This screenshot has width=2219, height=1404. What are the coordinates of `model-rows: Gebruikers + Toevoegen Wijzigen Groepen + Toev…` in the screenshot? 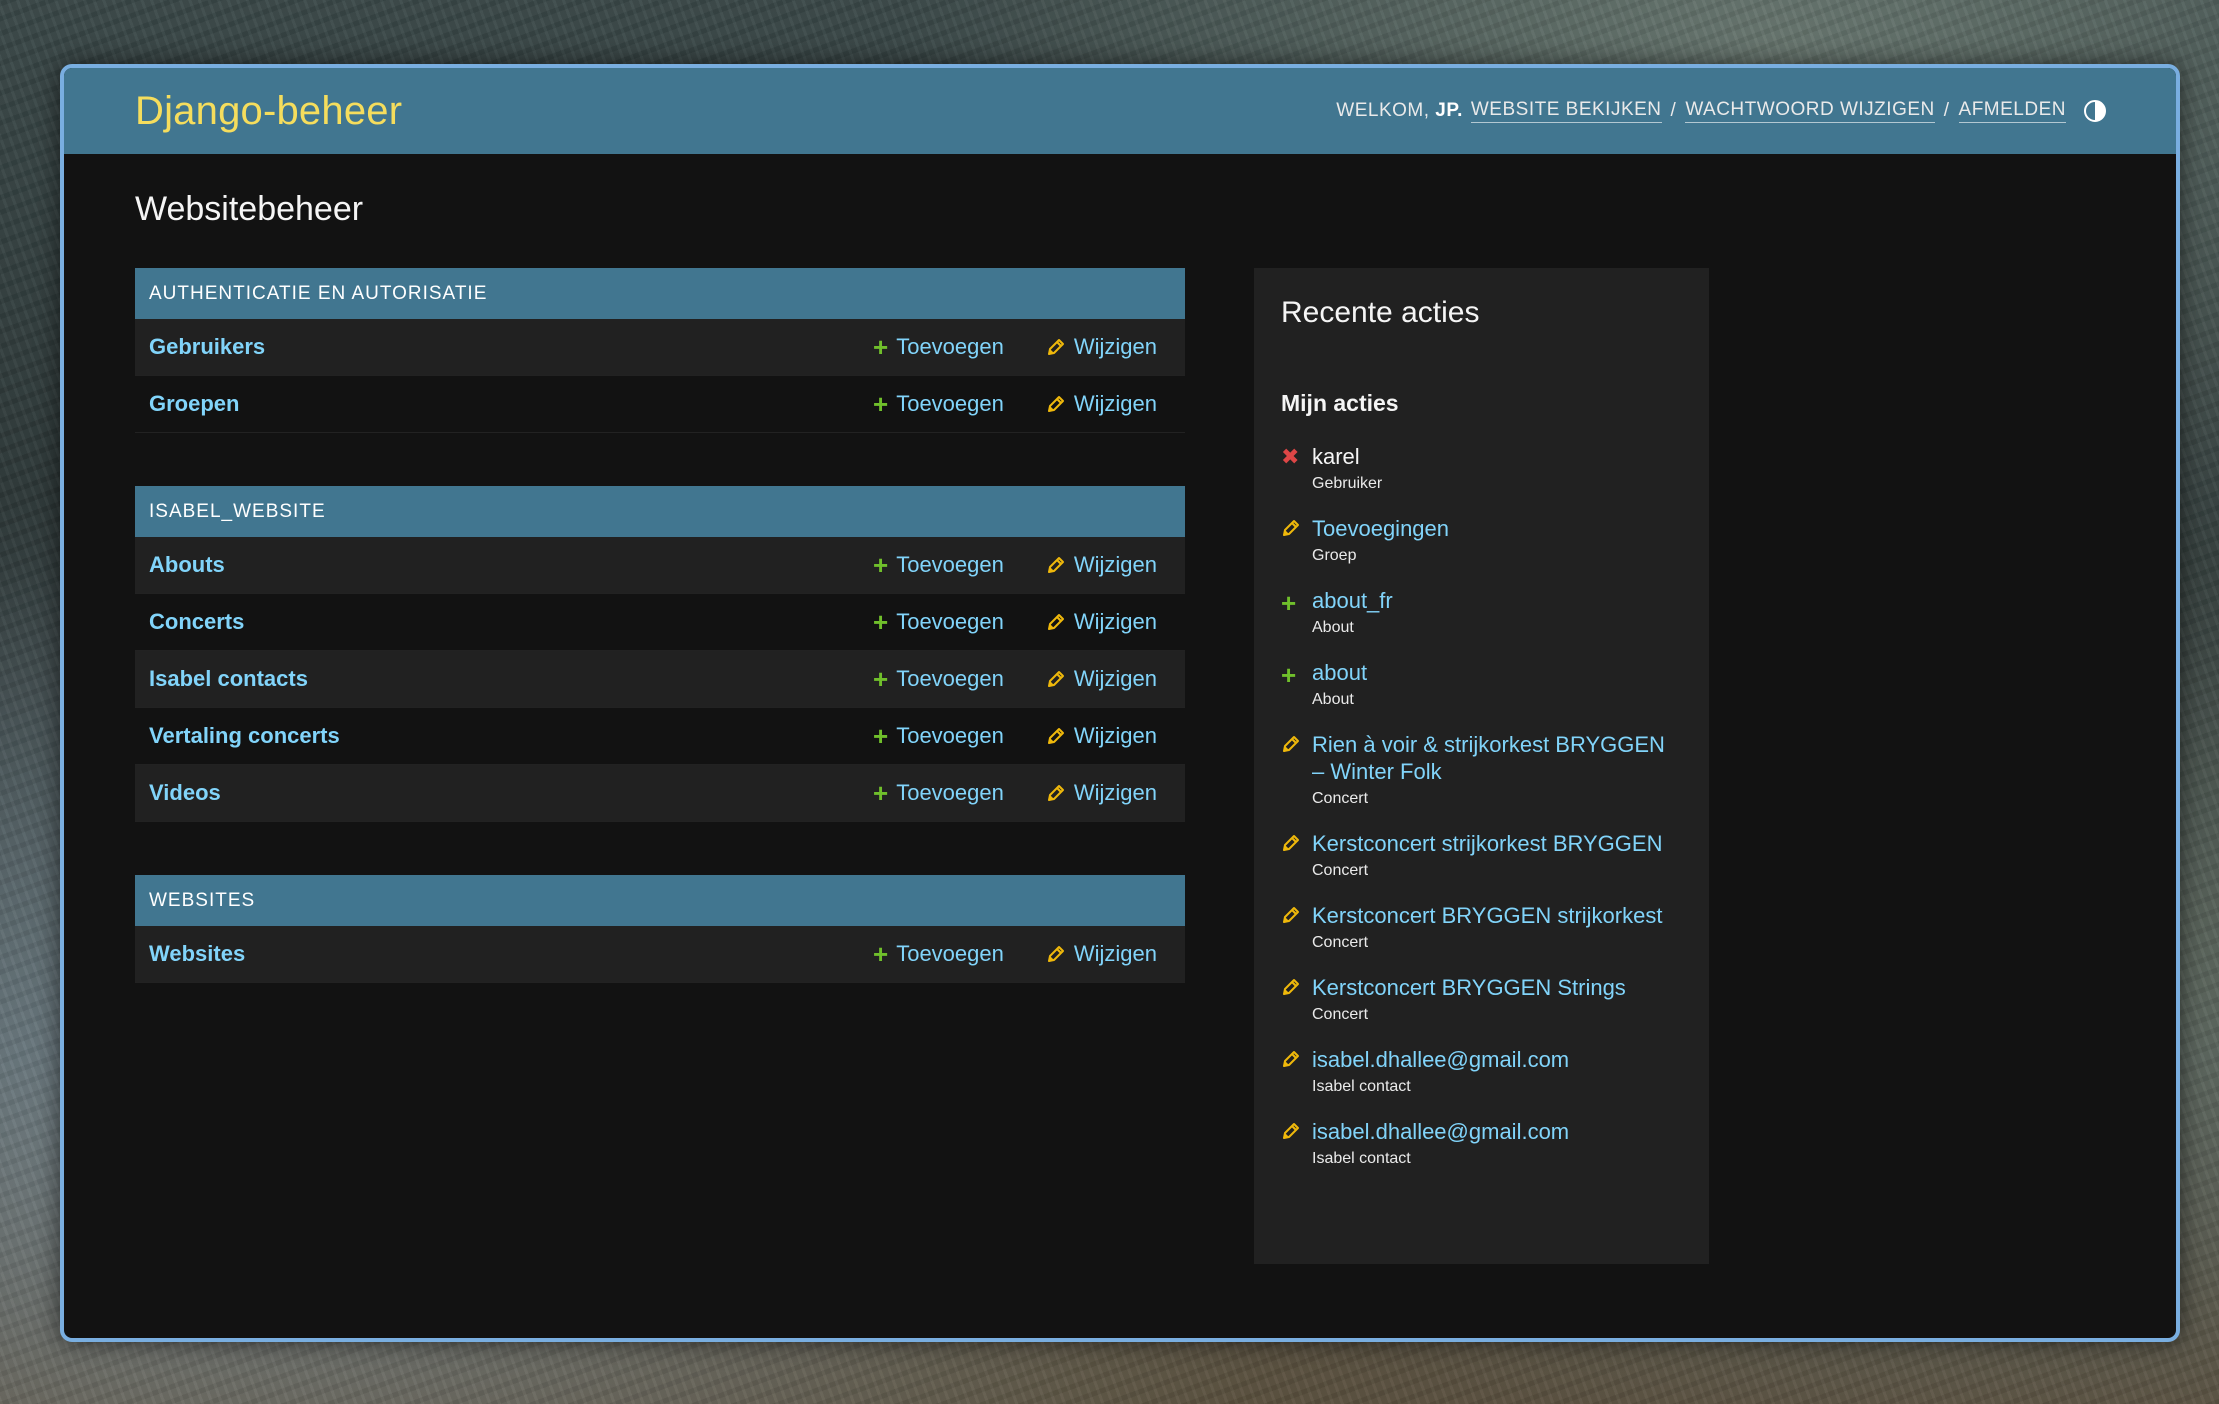 It's located at (660, 376).